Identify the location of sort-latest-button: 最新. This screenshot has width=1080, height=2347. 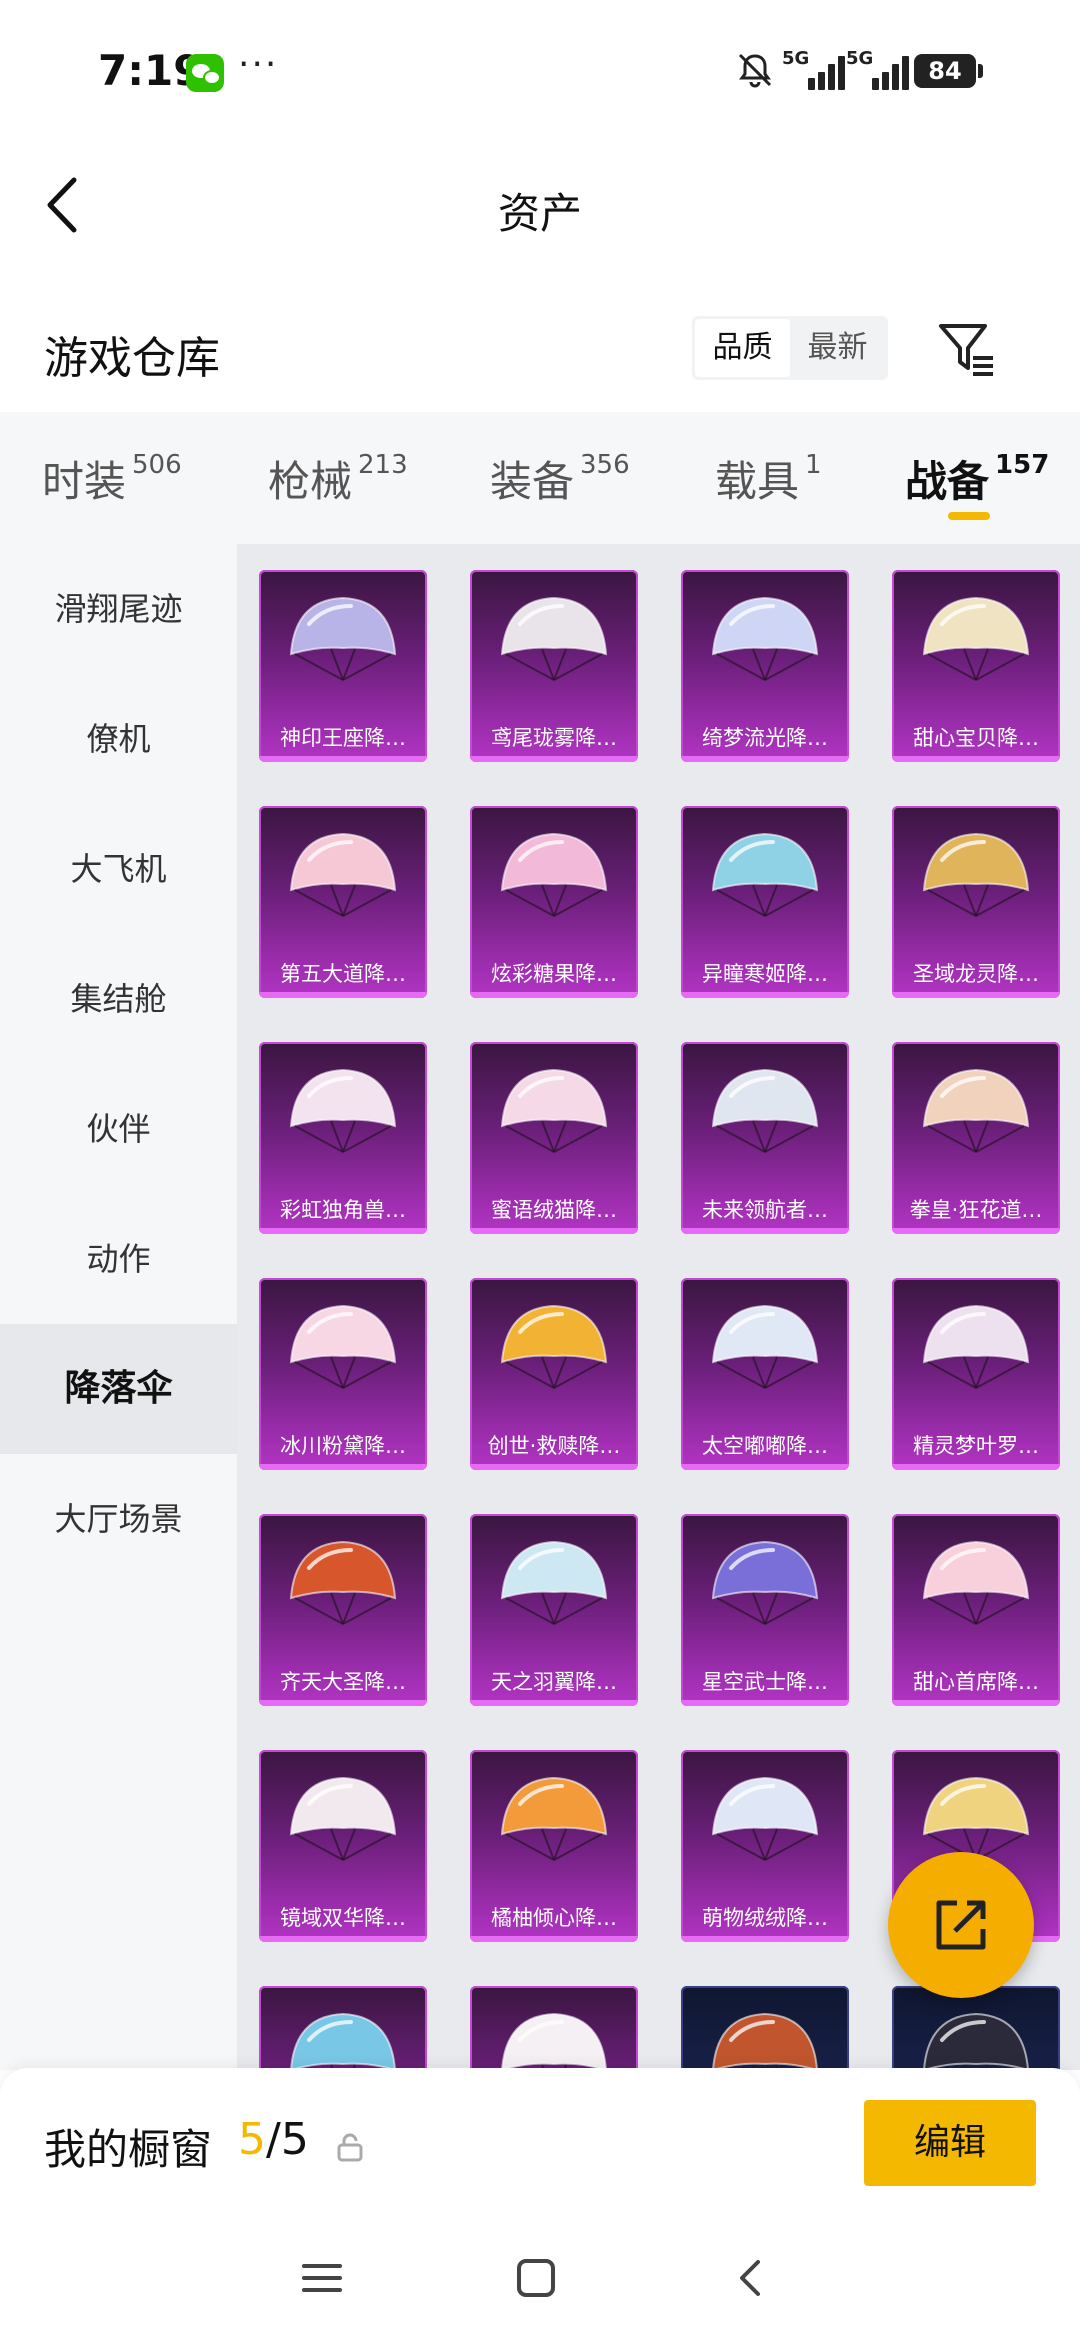
(837, 348).